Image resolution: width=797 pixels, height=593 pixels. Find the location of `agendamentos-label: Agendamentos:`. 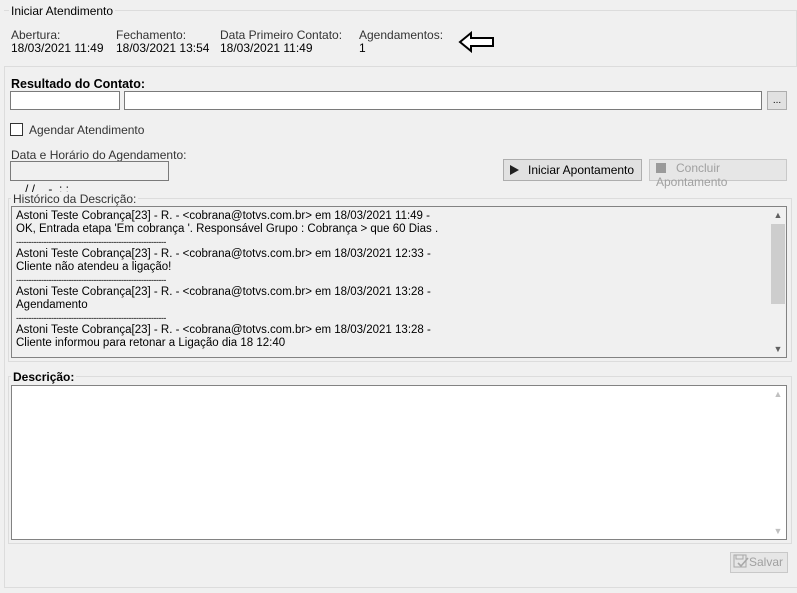

agendamentos-label: Agendamentos: is located at coordinates (401, 35).